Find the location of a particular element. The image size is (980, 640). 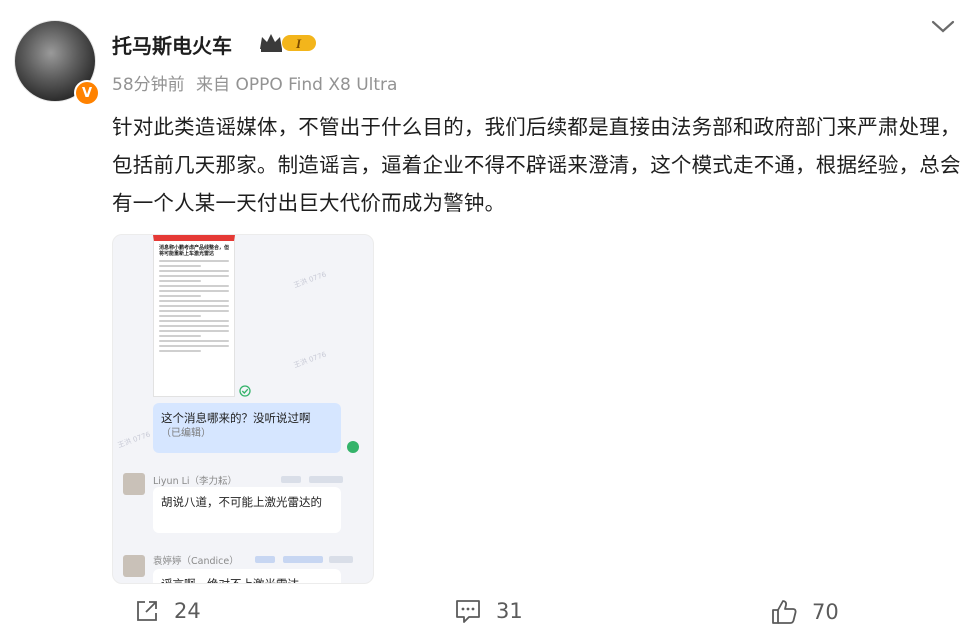

like-button: 70 is located at coordinates (804, 612).